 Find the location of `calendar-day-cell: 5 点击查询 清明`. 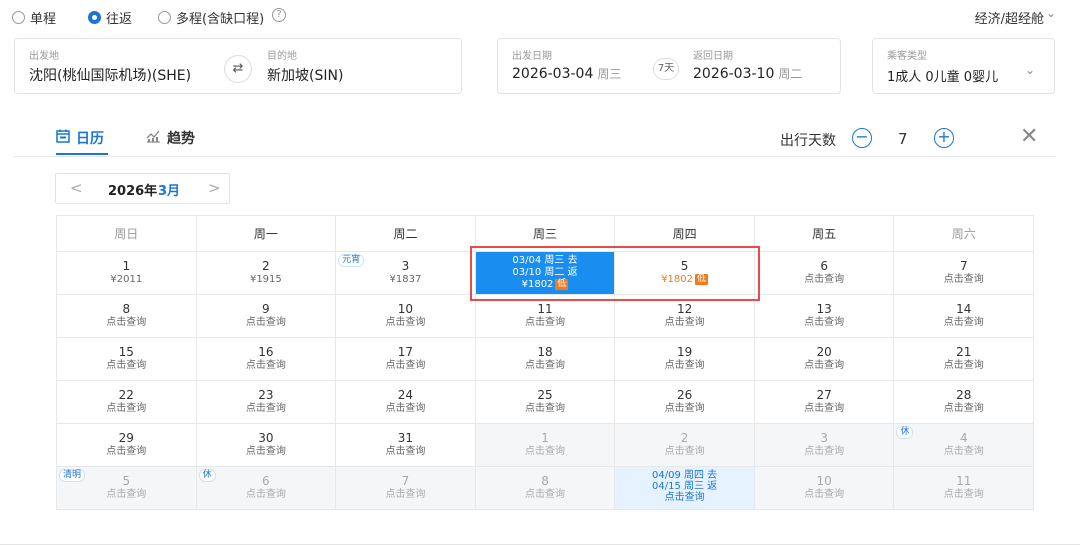

calendar-day-cell: 5 点击查询 清明 is located at coordinates (127, 488).